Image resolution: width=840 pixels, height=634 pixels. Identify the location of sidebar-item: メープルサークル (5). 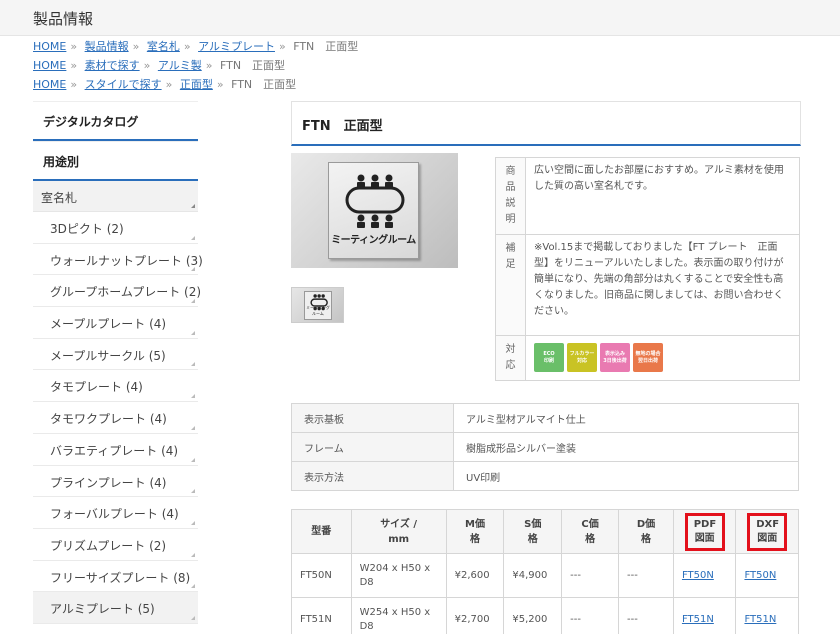
(115, 355).